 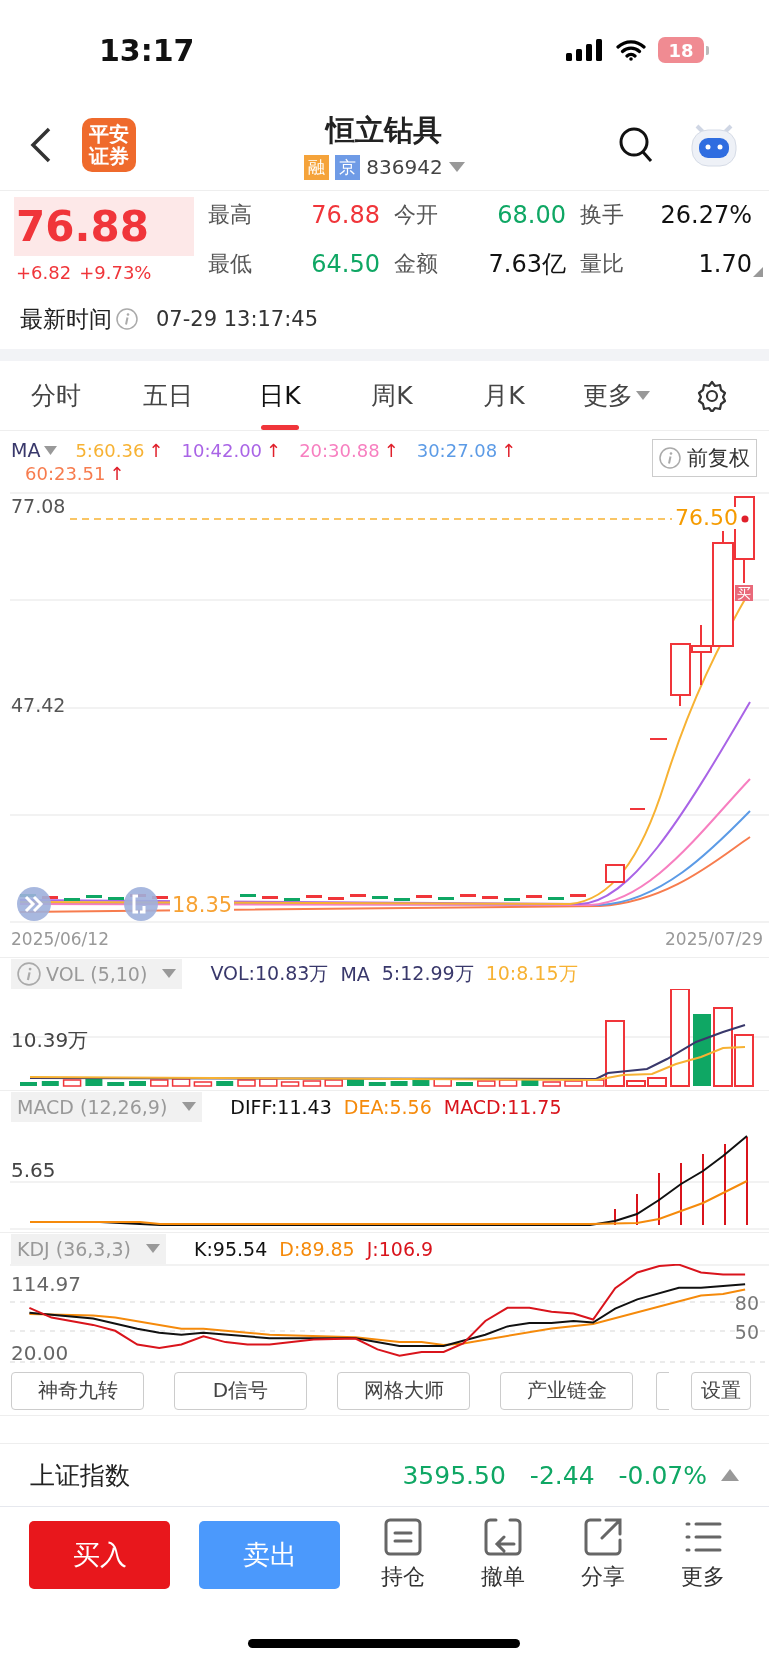 I want to click on back-icon, so click(x=41, y=145).